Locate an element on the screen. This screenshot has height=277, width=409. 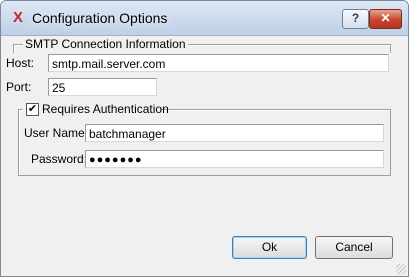
host-input: smtp.mail.server.com is located at coordinates (218, 63).